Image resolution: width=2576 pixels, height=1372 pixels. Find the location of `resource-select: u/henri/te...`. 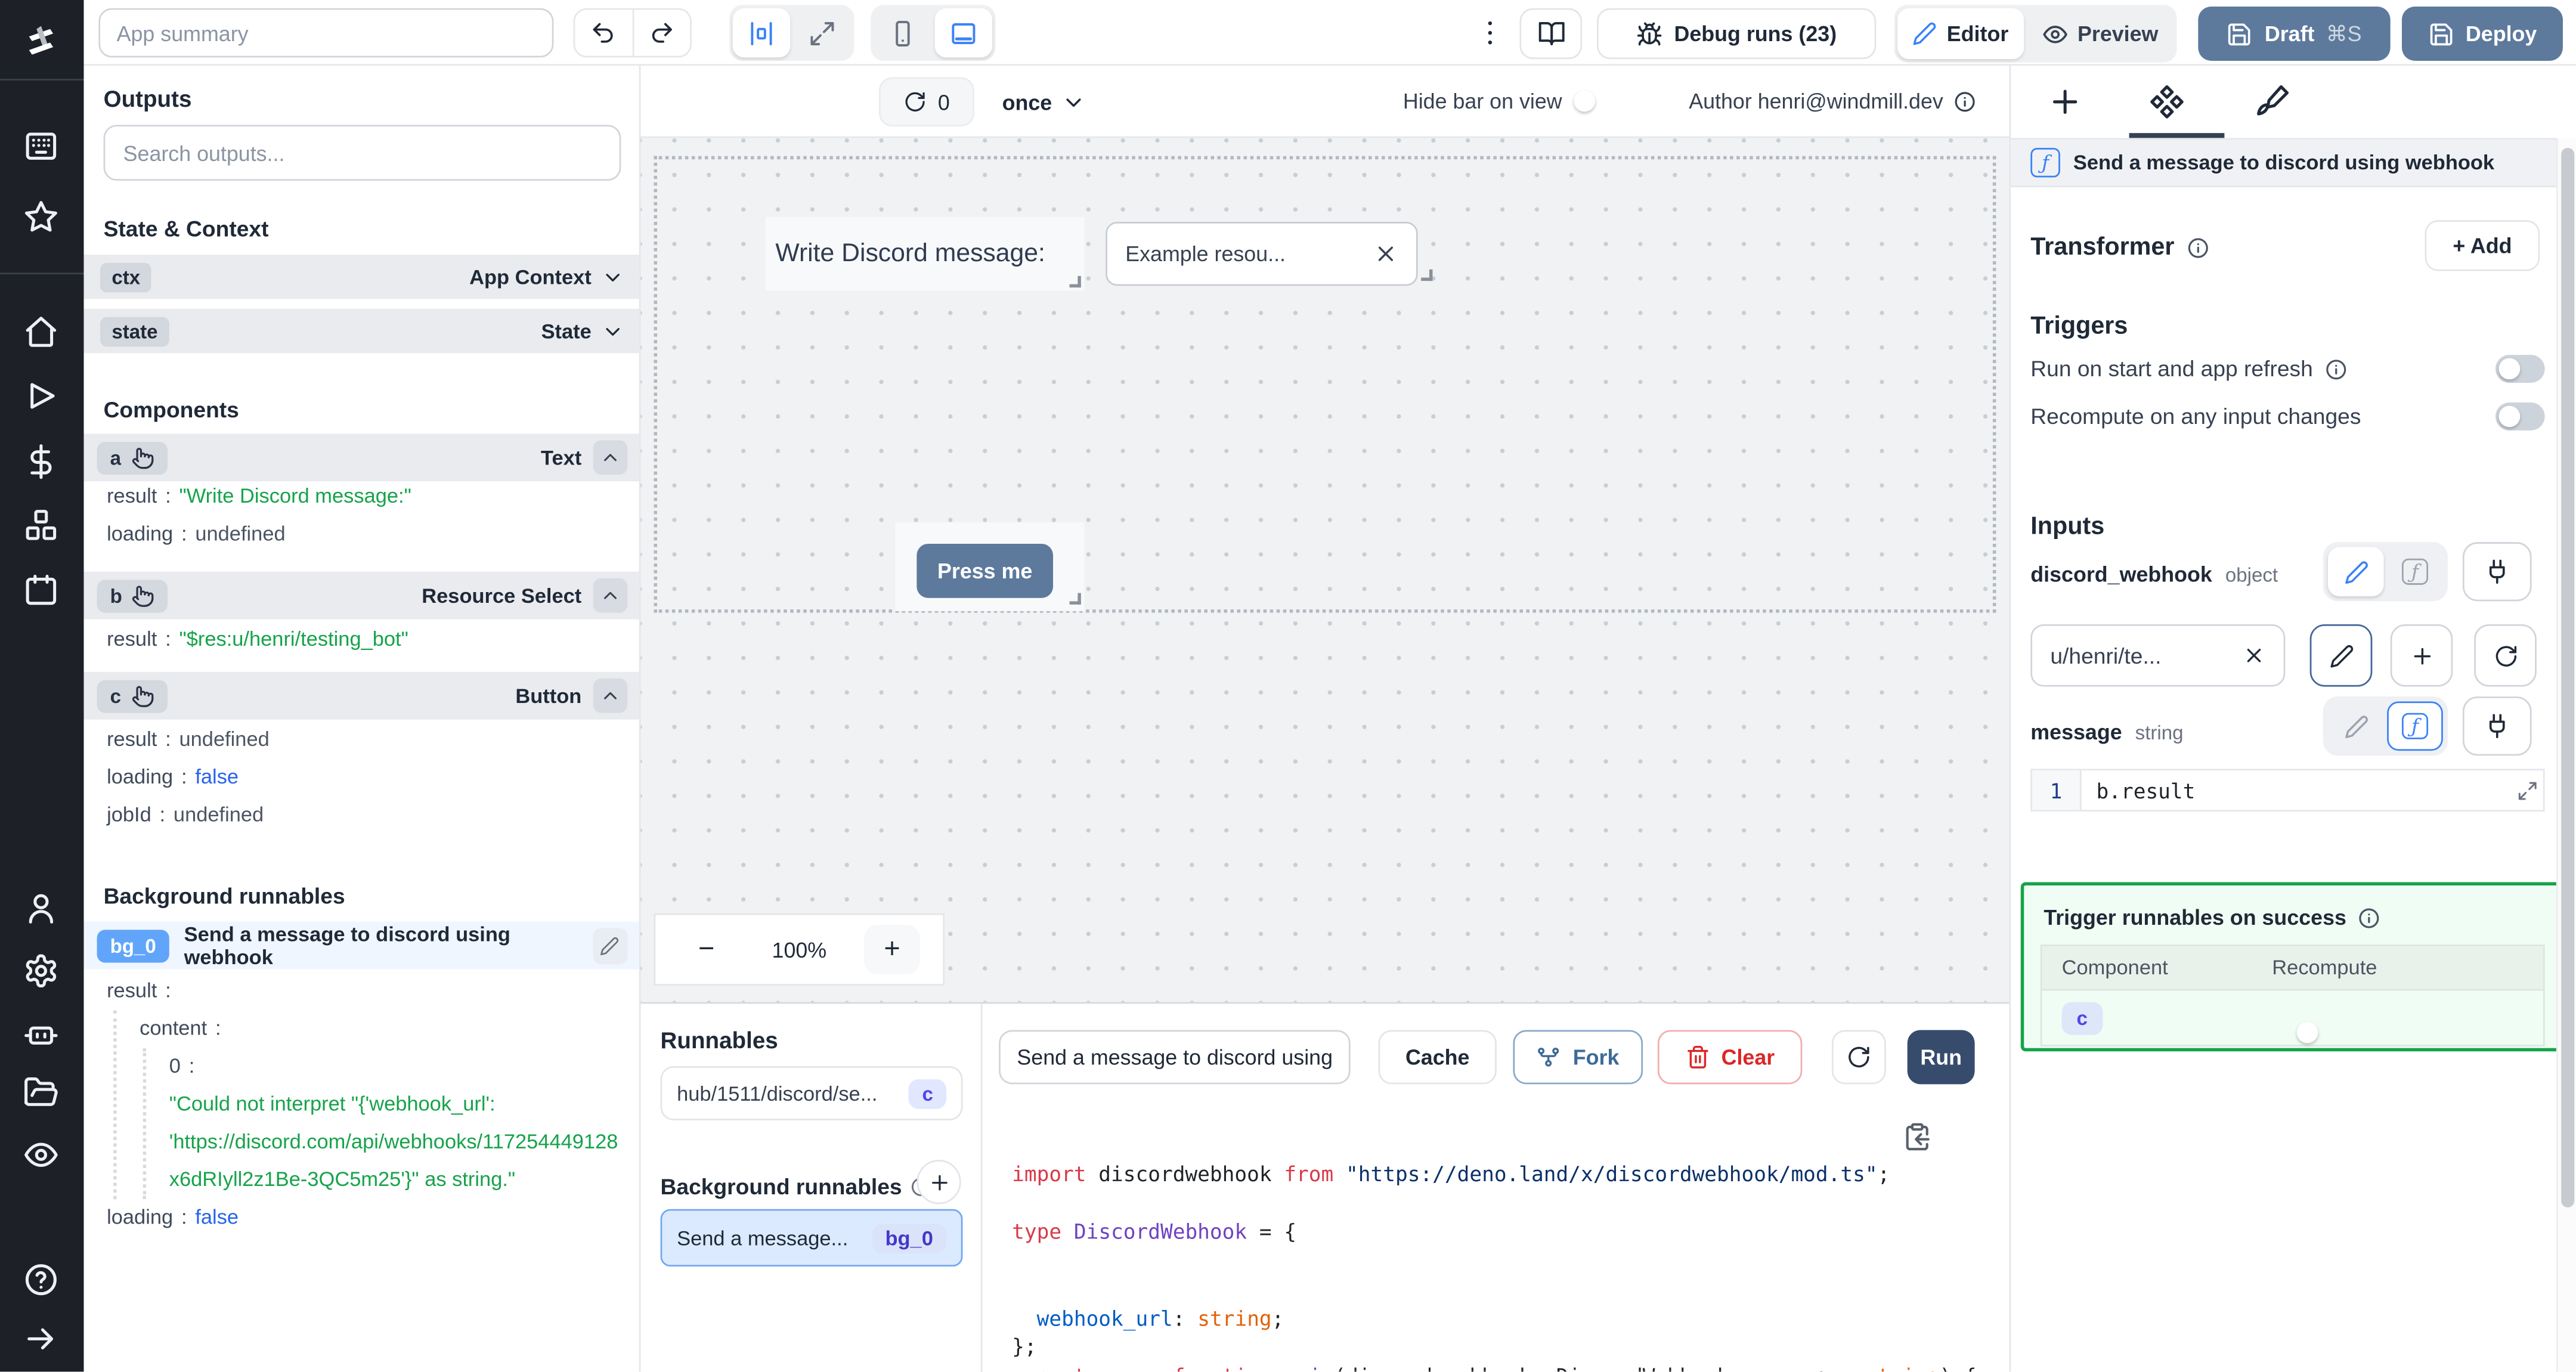

resource-select: u/henri/te... is located at coordinates (2158, 655).